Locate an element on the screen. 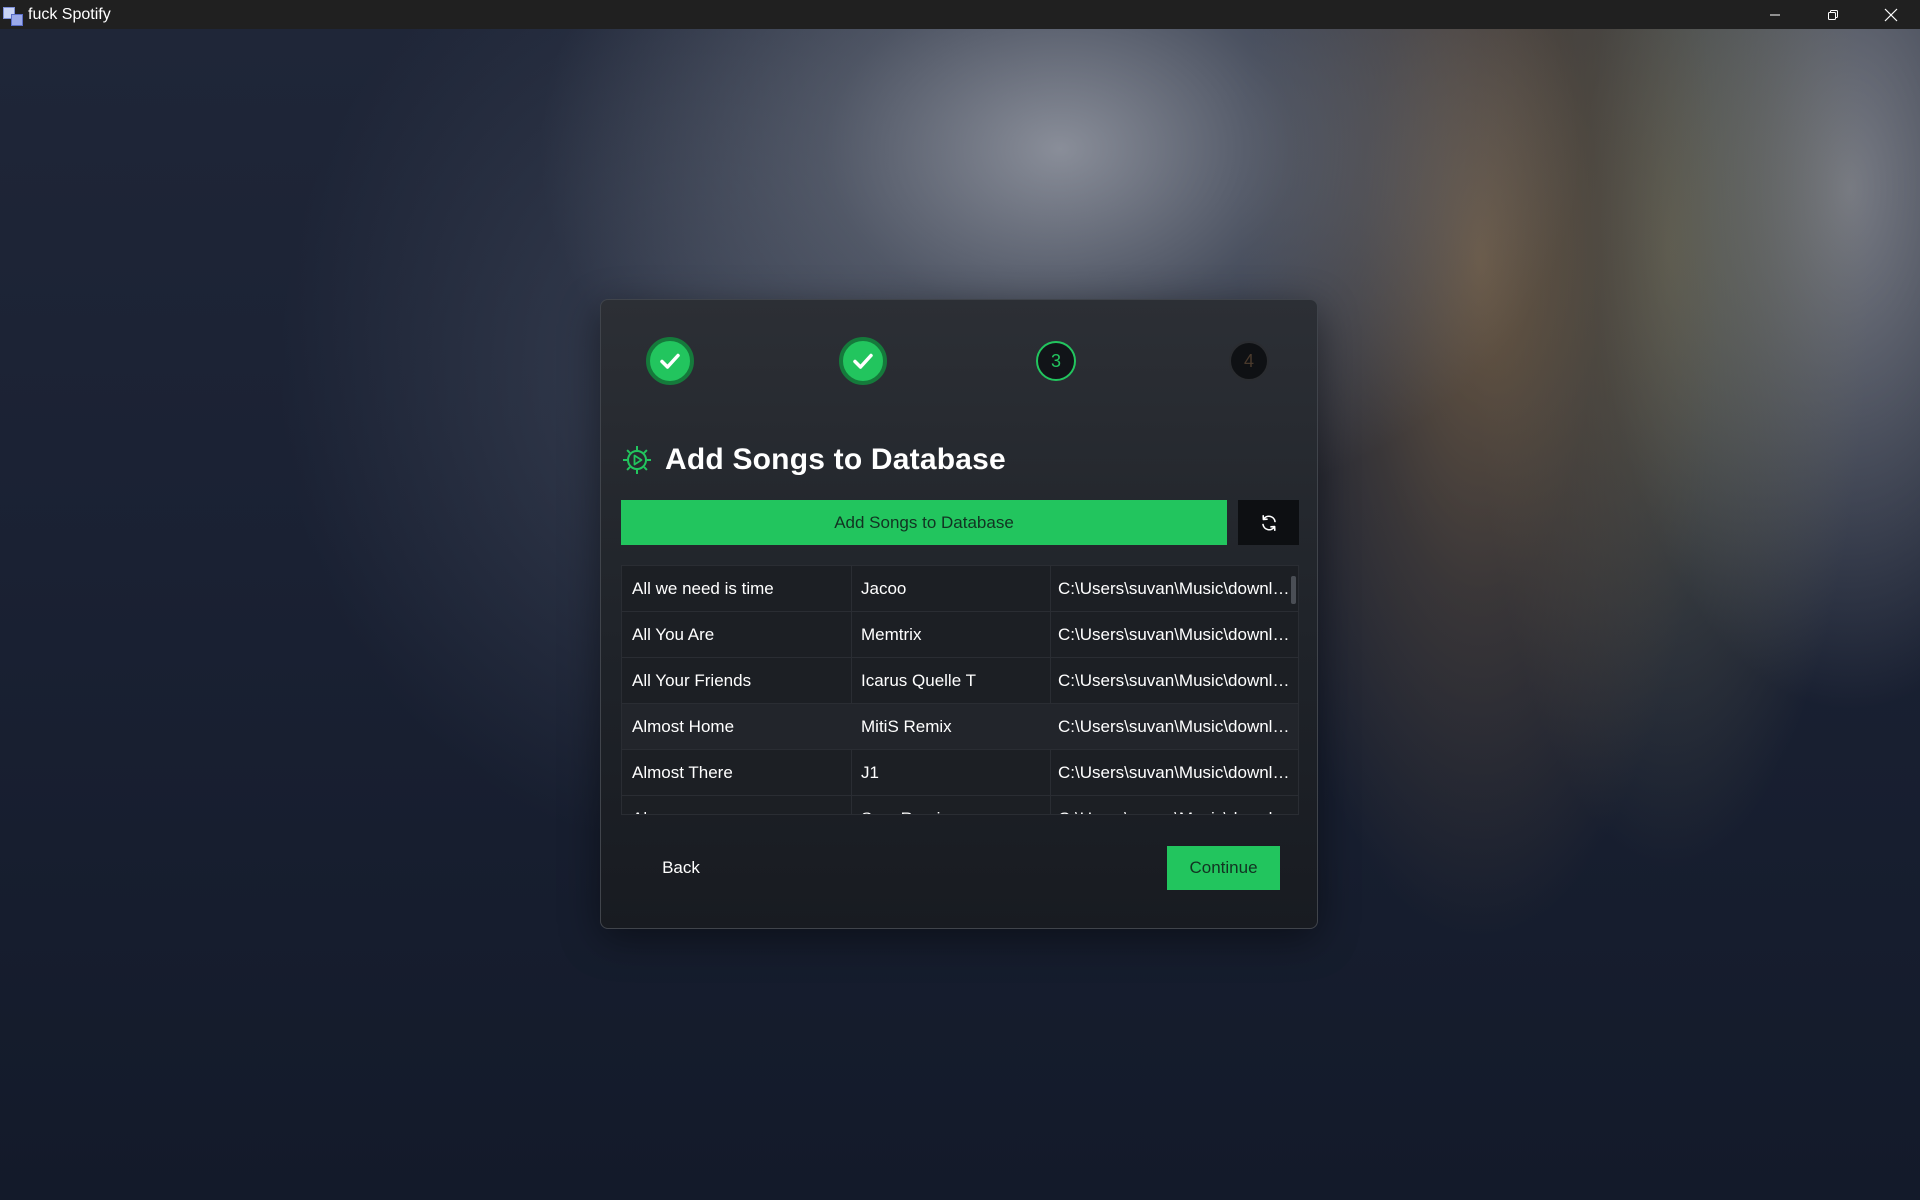 The width and height of the screenshot is (1920, 1200). dialog-title: Add Songs to Database is located at coordinates (835, 459).